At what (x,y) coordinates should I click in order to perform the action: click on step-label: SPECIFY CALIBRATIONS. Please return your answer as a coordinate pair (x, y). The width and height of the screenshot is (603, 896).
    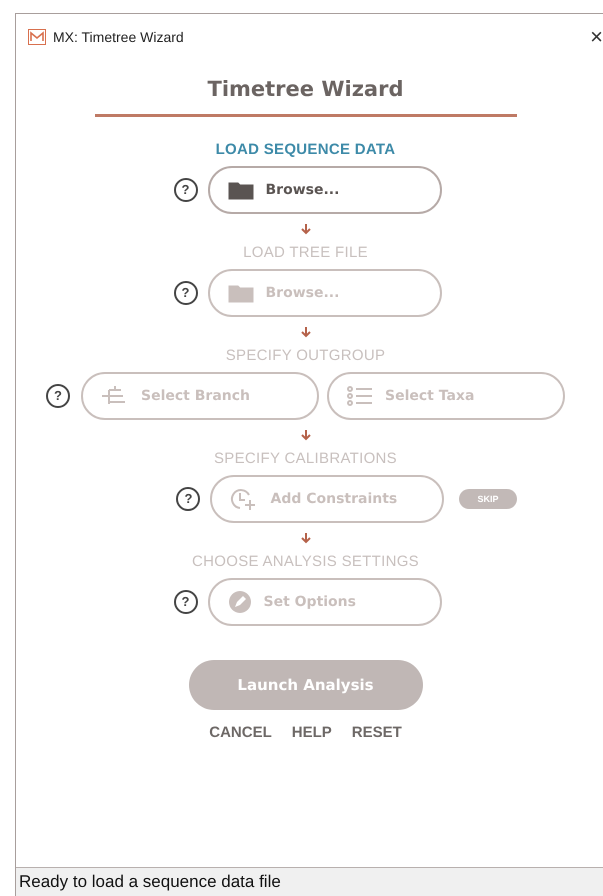
    Looking at the image, I should click on (305, 458).